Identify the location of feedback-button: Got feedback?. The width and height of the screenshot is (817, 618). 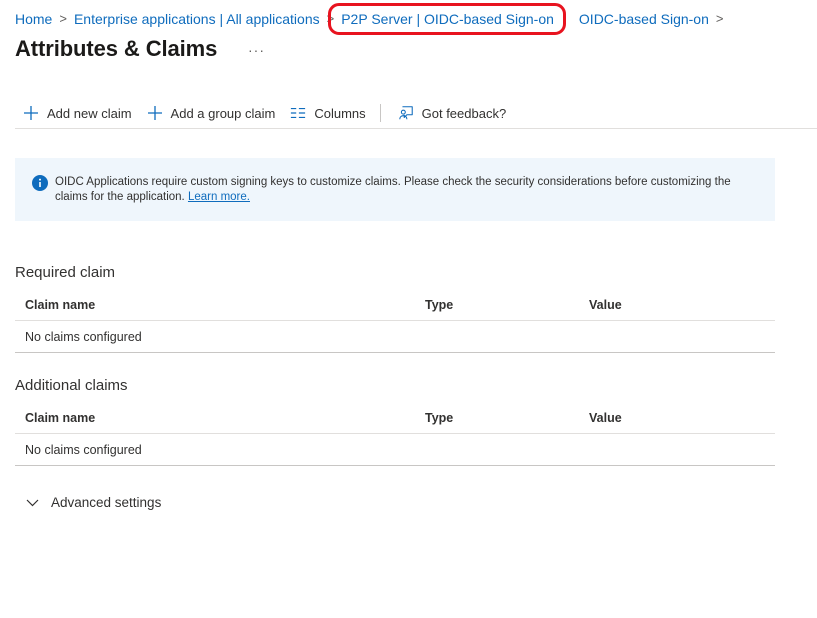
(452, 113).